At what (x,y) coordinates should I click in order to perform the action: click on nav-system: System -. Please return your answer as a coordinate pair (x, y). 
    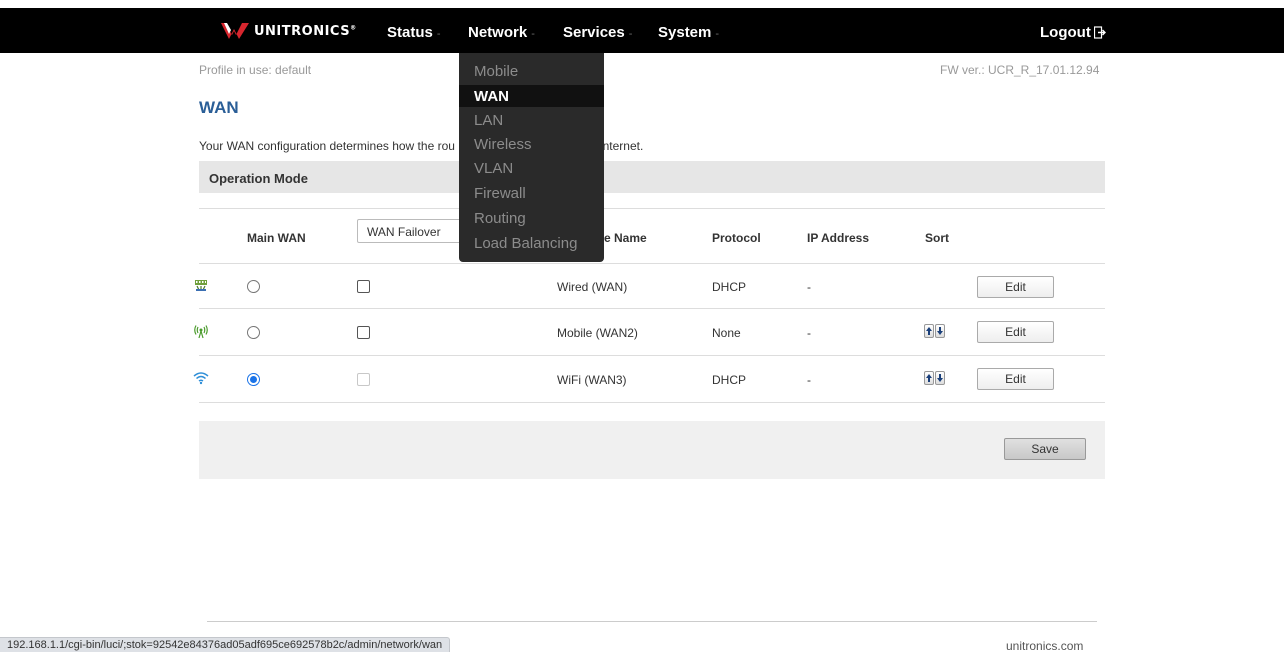
    Looking at the image, I should click on (688, 32).